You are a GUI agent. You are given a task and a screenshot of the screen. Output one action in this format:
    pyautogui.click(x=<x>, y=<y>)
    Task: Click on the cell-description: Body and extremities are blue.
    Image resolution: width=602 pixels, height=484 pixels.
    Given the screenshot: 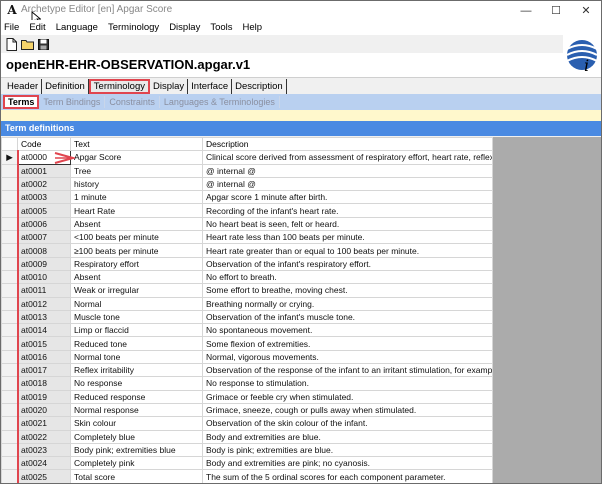 What is the action you would take?
    pyautogui.click(x=347, y=436)
    